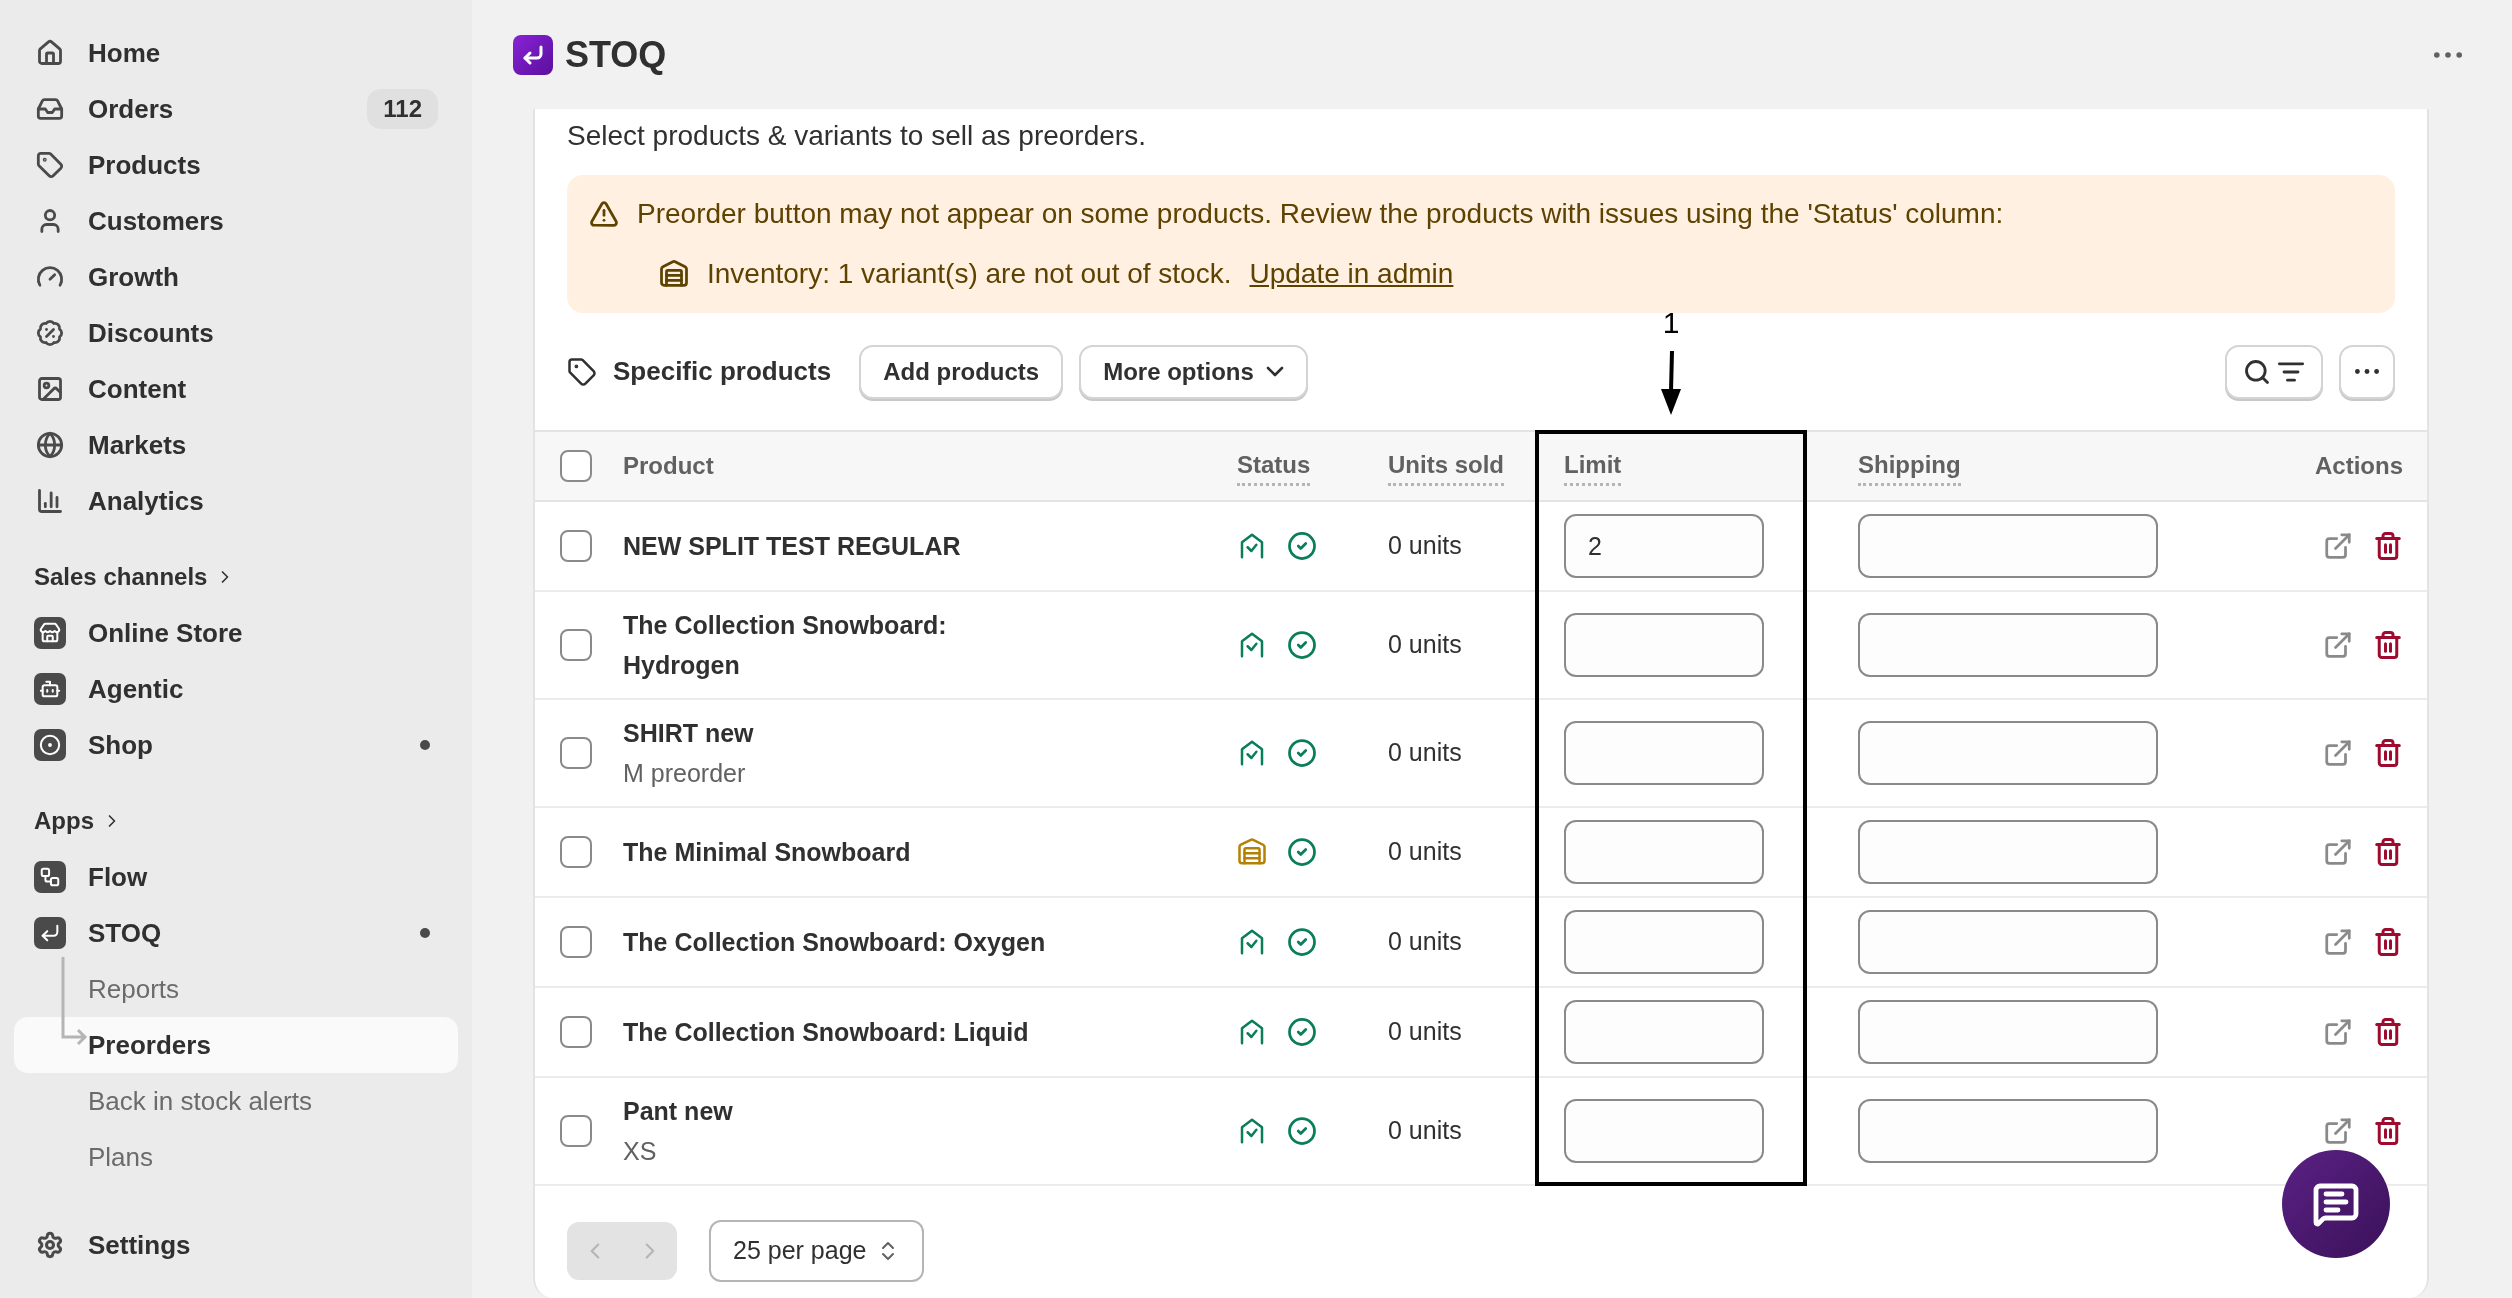 This screenshot has width=2512, height=1298. What do you see at coordinates (1664, 546) in the screenshot?
I see `limit-input: 2` at bounding box center [1664, 546].